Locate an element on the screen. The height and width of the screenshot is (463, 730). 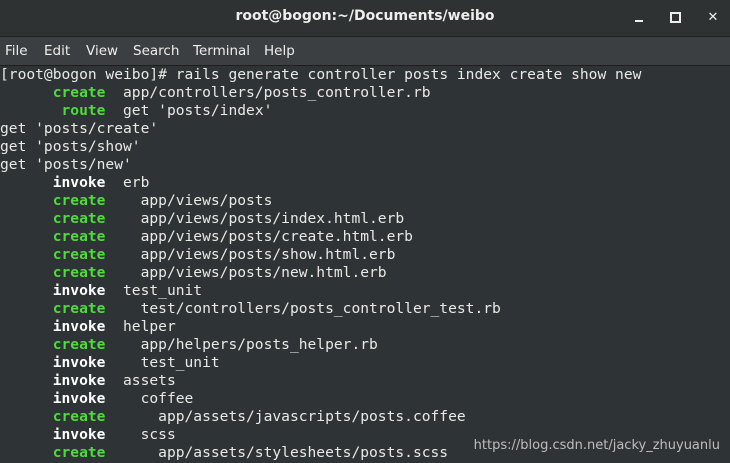
generator-path: app/assets/javascripts/posts.coffee is located at coordinates (285, 416).